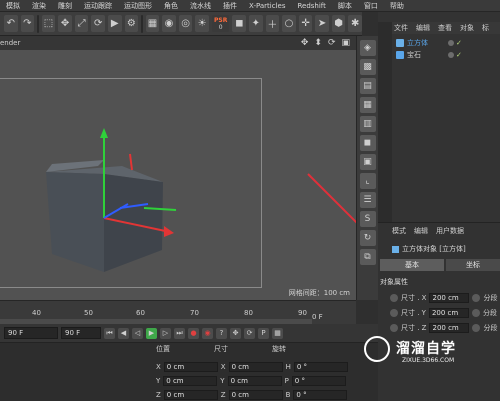 This screenshot has width=500, height=401. Describe the element at coordinates (448, 312) in the screenshot. I see `size-y-field: 200 cm` at that location.